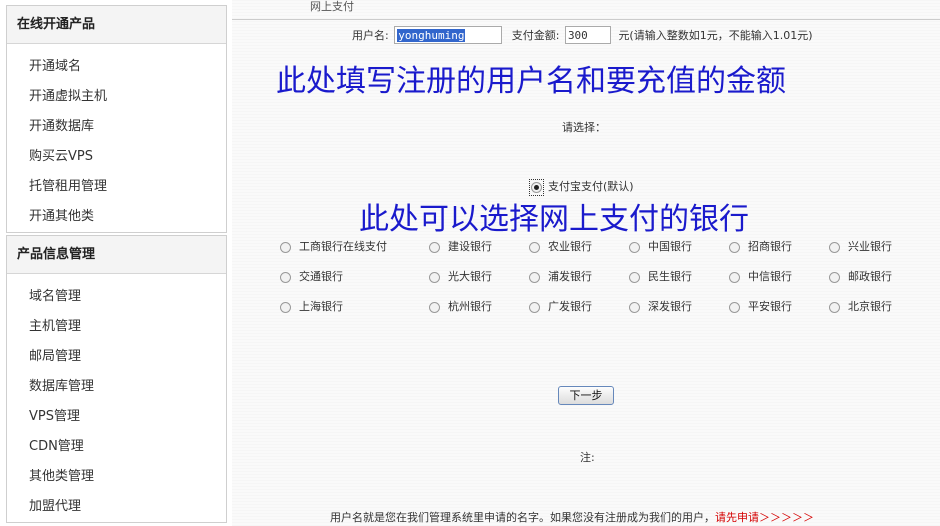 The width and height of the screenshot is (940, 526). I want to click on alipay-label: 支付宝支付(默认), so click(591, 186).